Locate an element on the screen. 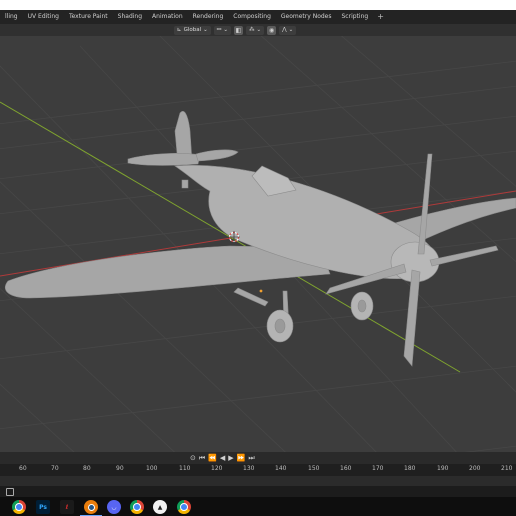 Image resolution: width=516 pixels, height=516 pixels. playback-controls: ⊙ ⏮ ⏪ ◀ ▶ ⏩ ⏭ is located at coordinates (222, 458).